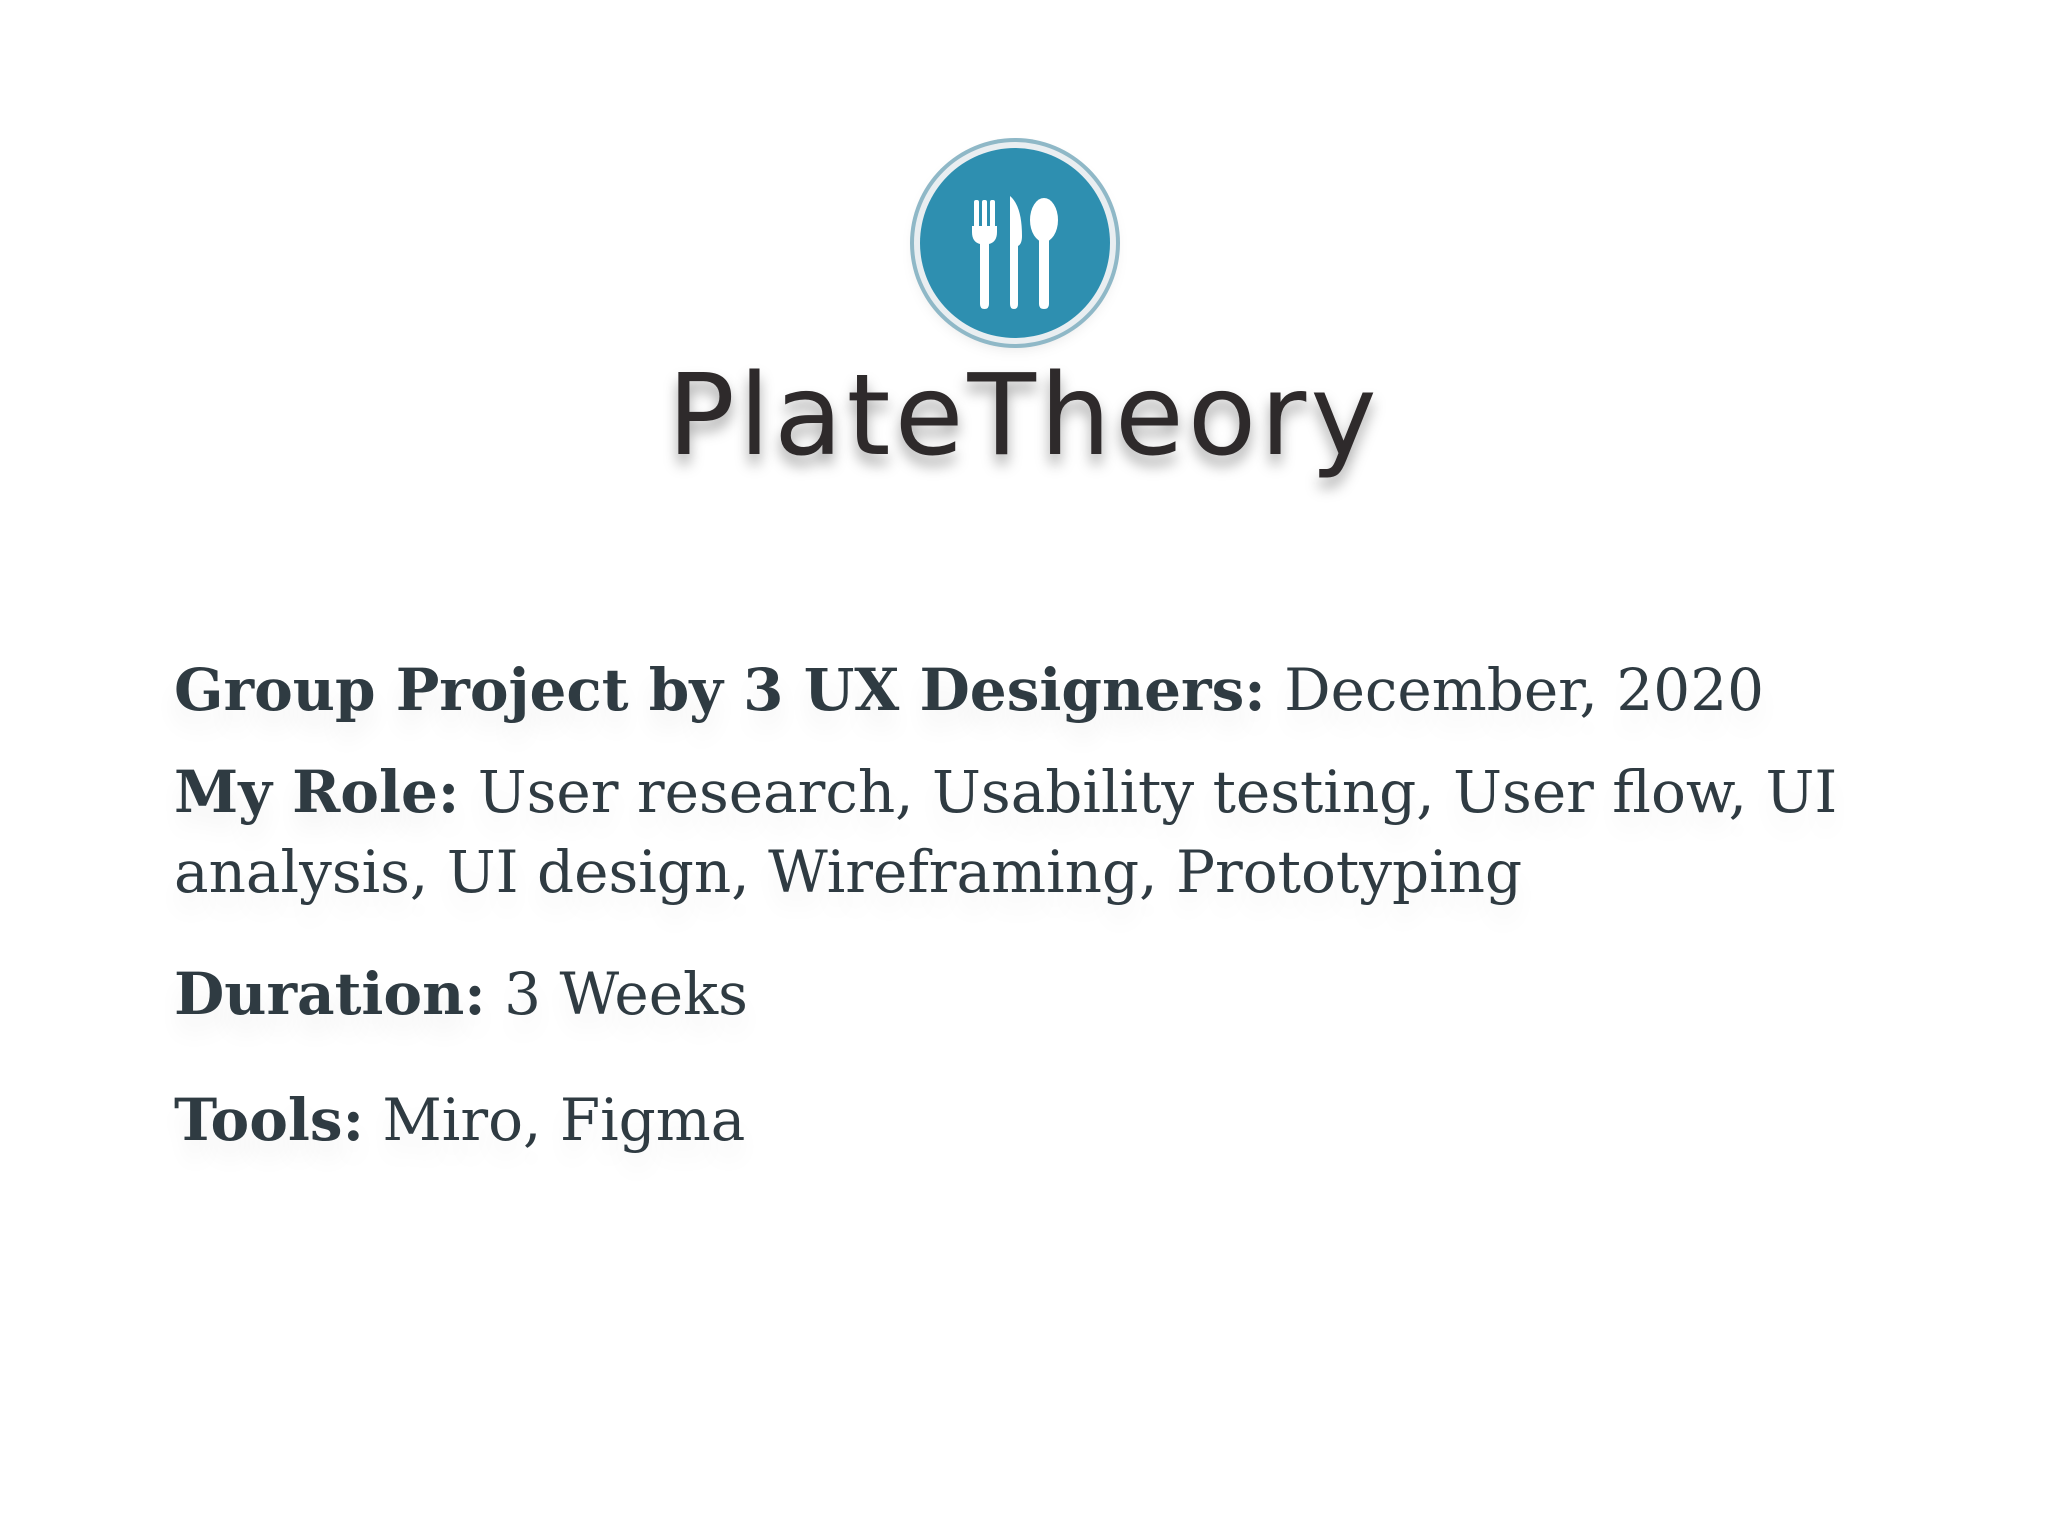 The width and height of the screenshot is (2048, 1536). I want to click on duration-row: Duration: 3 Weeks, so click(1014, 994).